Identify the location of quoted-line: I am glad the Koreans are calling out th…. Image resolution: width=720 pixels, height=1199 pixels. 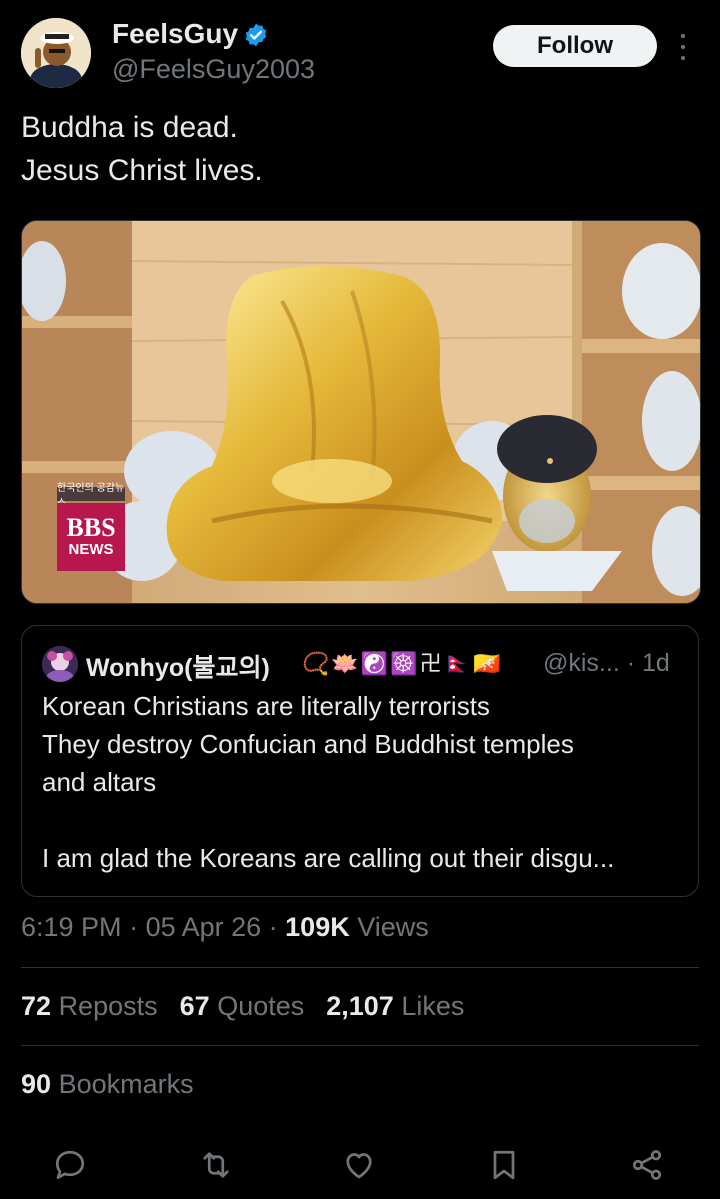
(328, 858).